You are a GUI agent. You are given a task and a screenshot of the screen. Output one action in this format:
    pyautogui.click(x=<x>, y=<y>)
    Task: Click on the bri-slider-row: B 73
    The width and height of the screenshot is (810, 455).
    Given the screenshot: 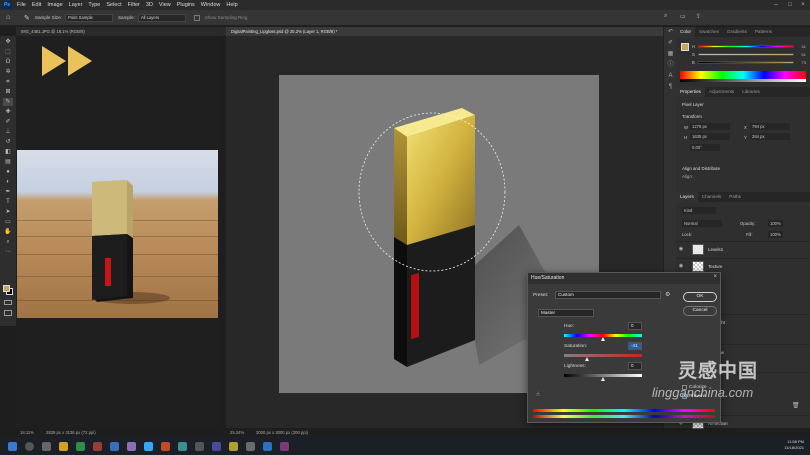 What is the action you would take?
    pyautogui.click(x=749, y=62)
    